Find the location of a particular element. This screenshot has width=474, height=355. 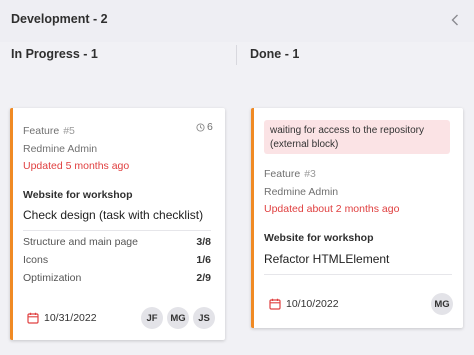

chevron-left-icon is located at coordinates (454, 20).